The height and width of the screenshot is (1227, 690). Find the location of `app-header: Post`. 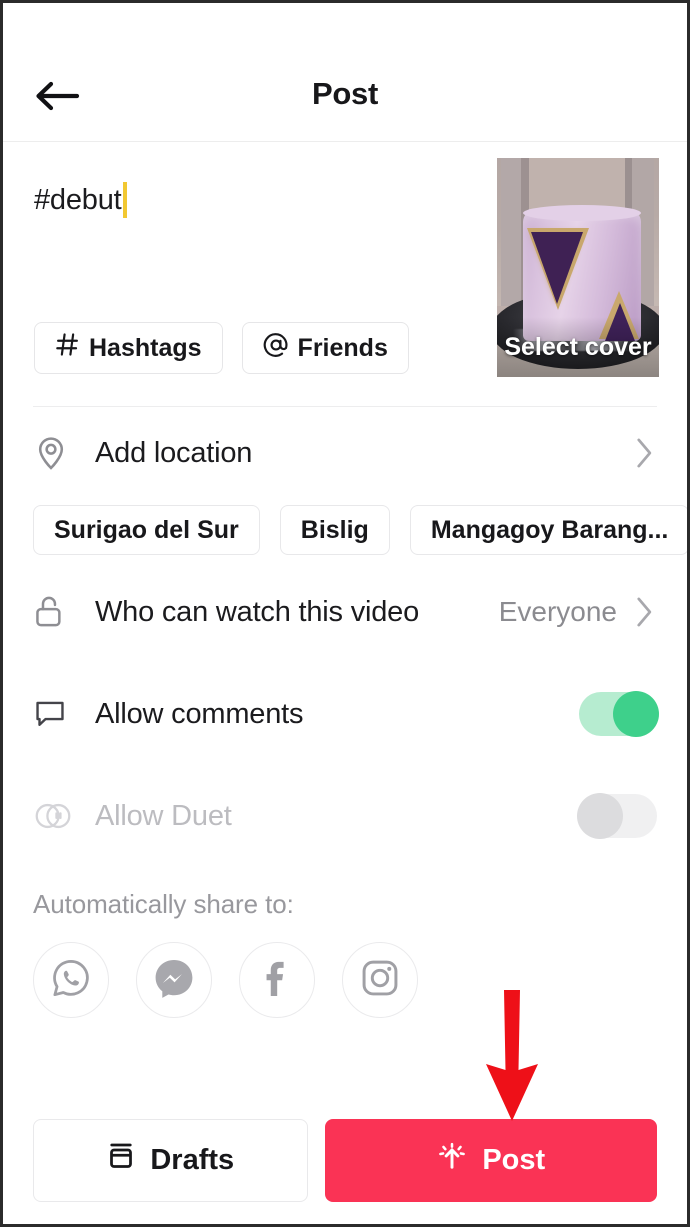

app-header: Post is located at coordinates (345, 72).